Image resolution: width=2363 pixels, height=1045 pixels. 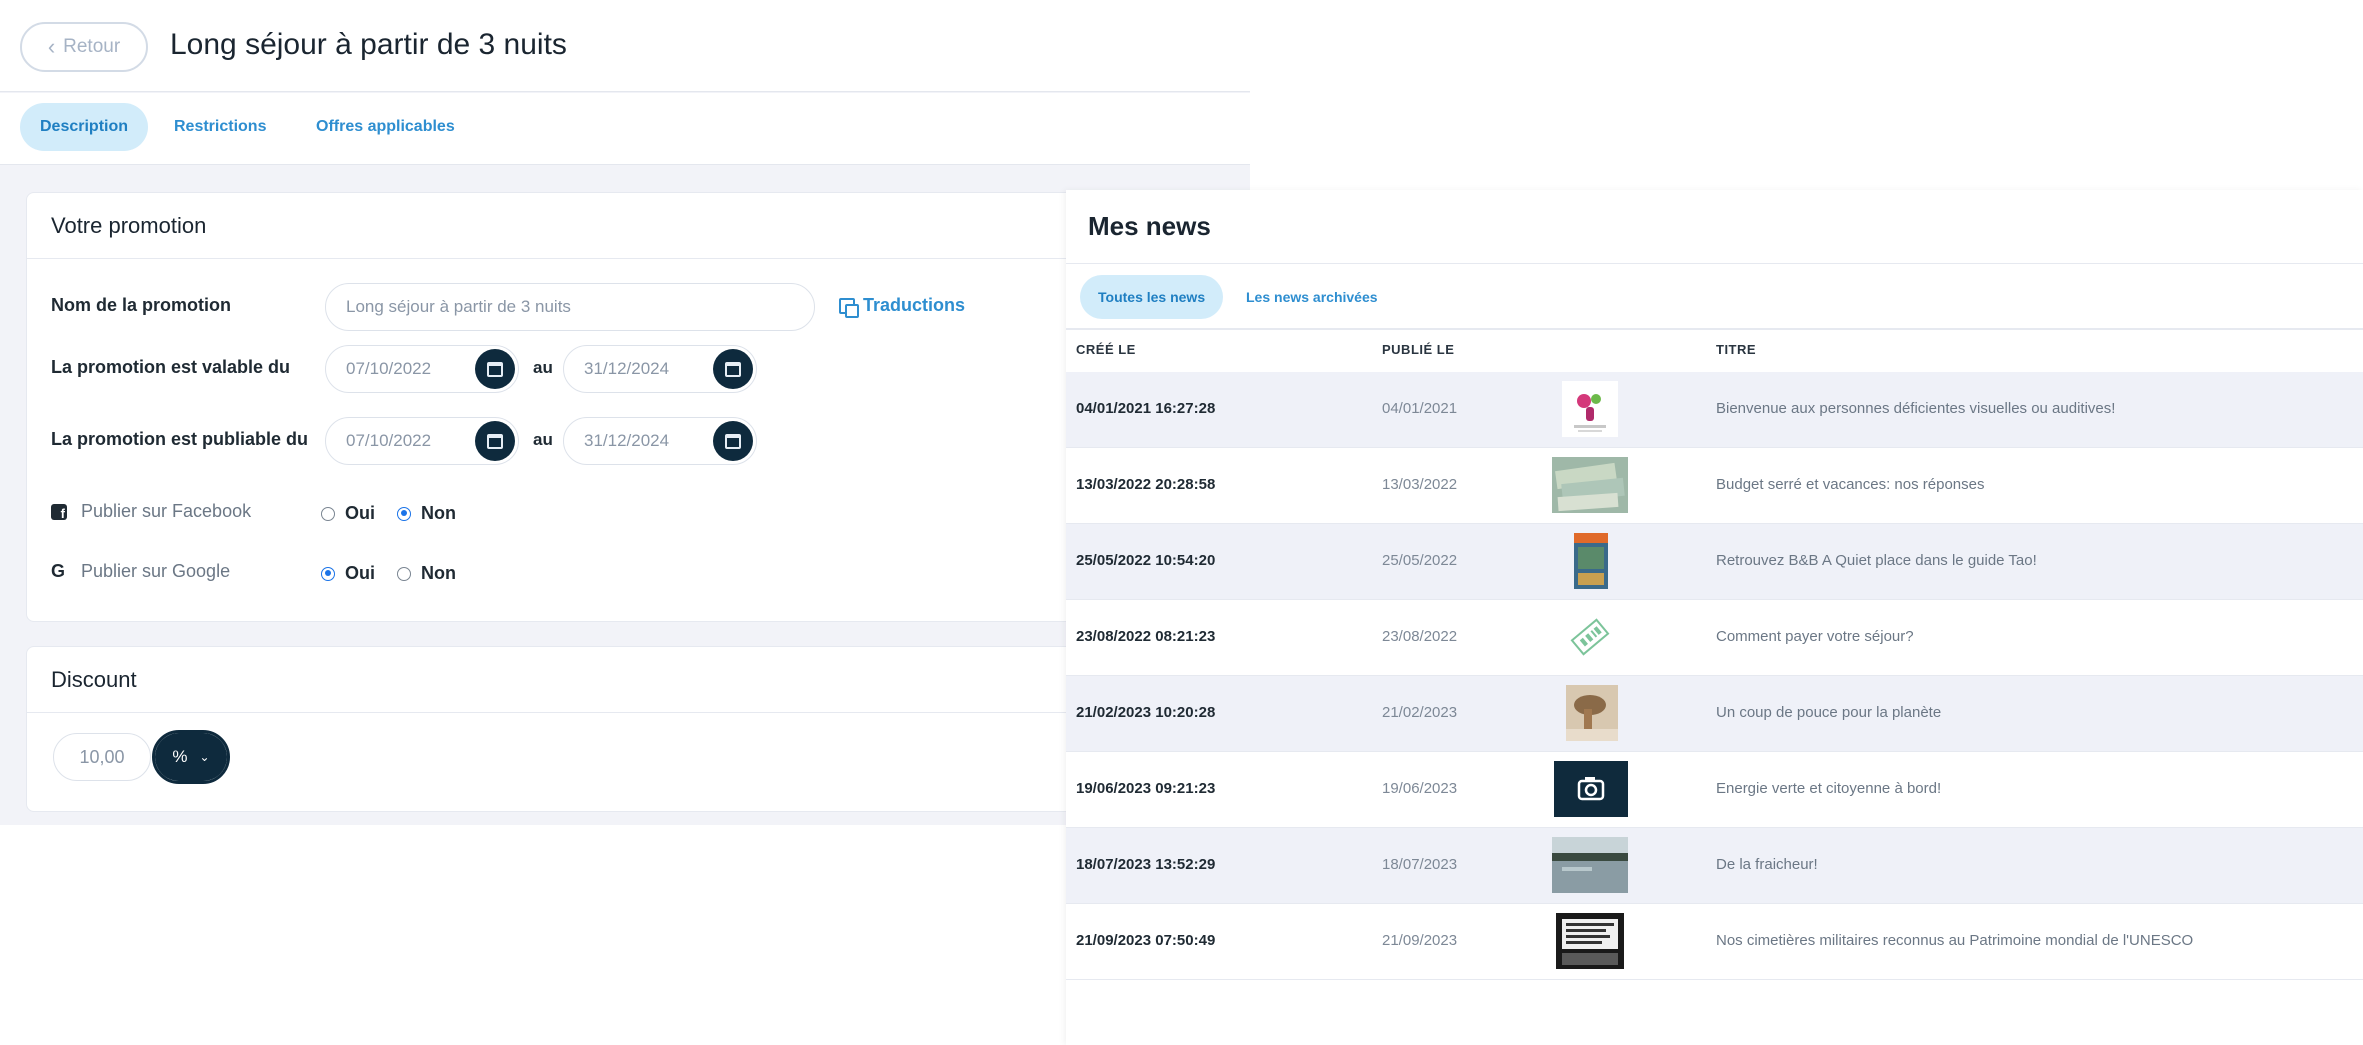 What do you see at coordinates (733, 441) in the screenshot?
I see `publish-to-calendar-icon` at bounding box center [733, 441].